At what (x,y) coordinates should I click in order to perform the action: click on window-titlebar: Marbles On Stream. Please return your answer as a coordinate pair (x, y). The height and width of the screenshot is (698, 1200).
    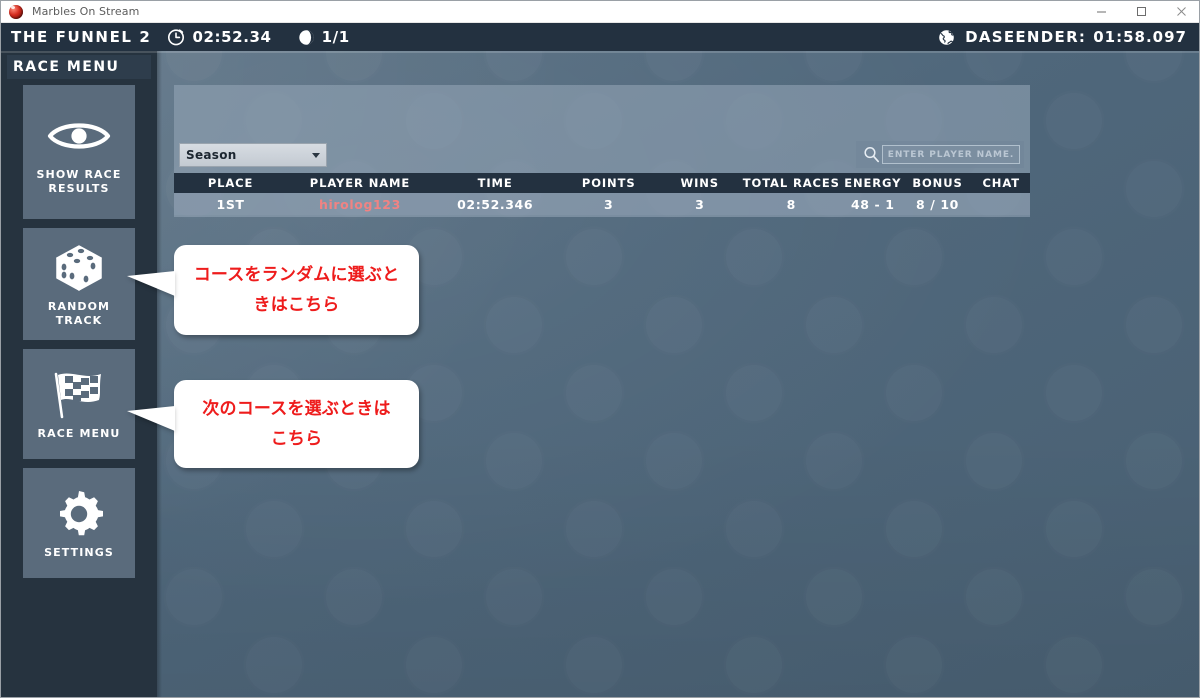
    Looking at the image, I should click on (600, 12).